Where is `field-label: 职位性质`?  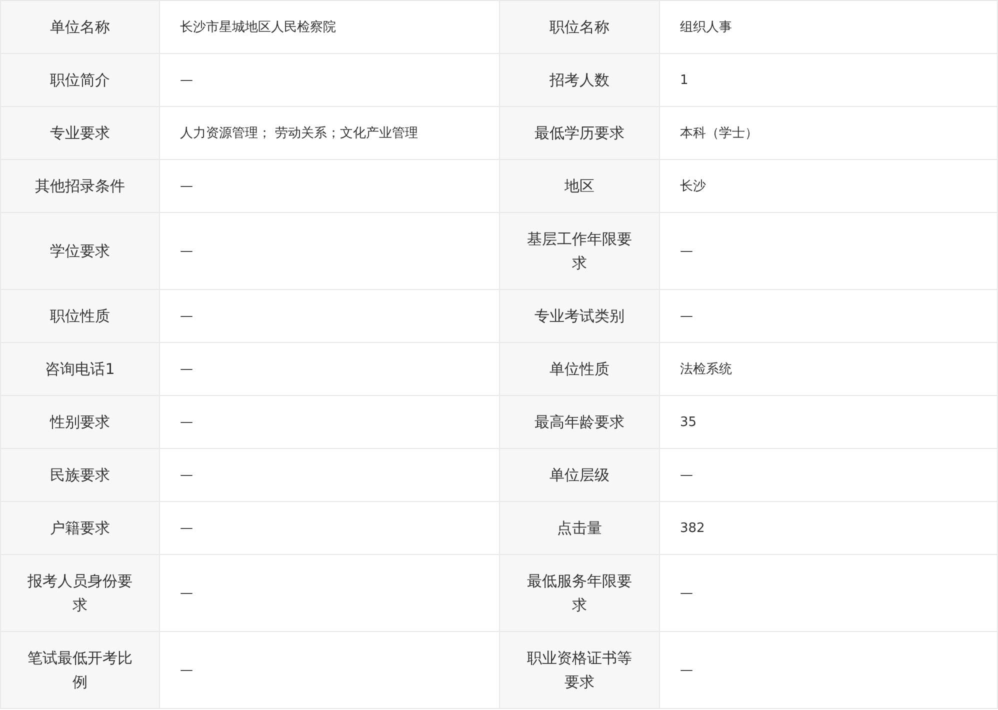 field-label: 职位性质 is located at coordinates (80, 316).